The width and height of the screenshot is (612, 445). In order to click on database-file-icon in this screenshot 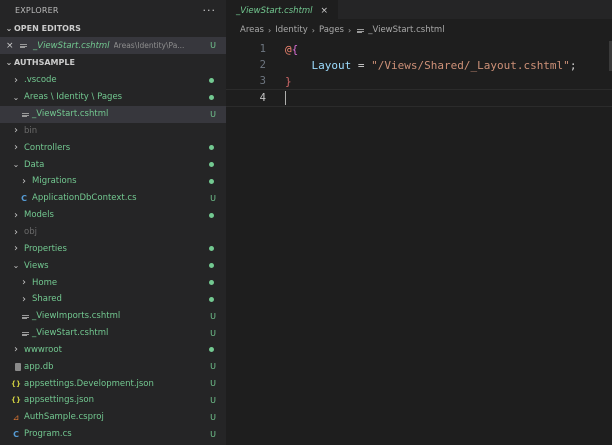, I will do `click(16, 366)`.